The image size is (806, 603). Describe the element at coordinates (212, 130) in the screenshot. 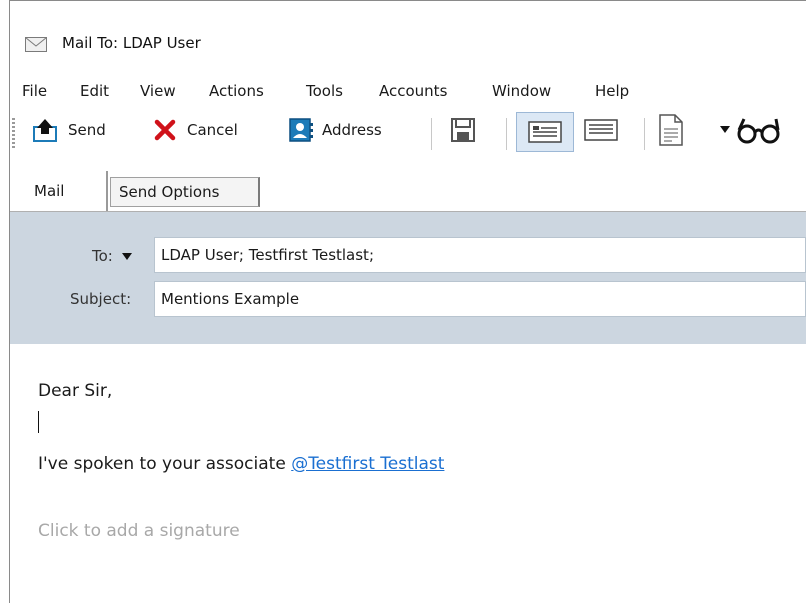

I see `cancel-label: Cancel` at that location.